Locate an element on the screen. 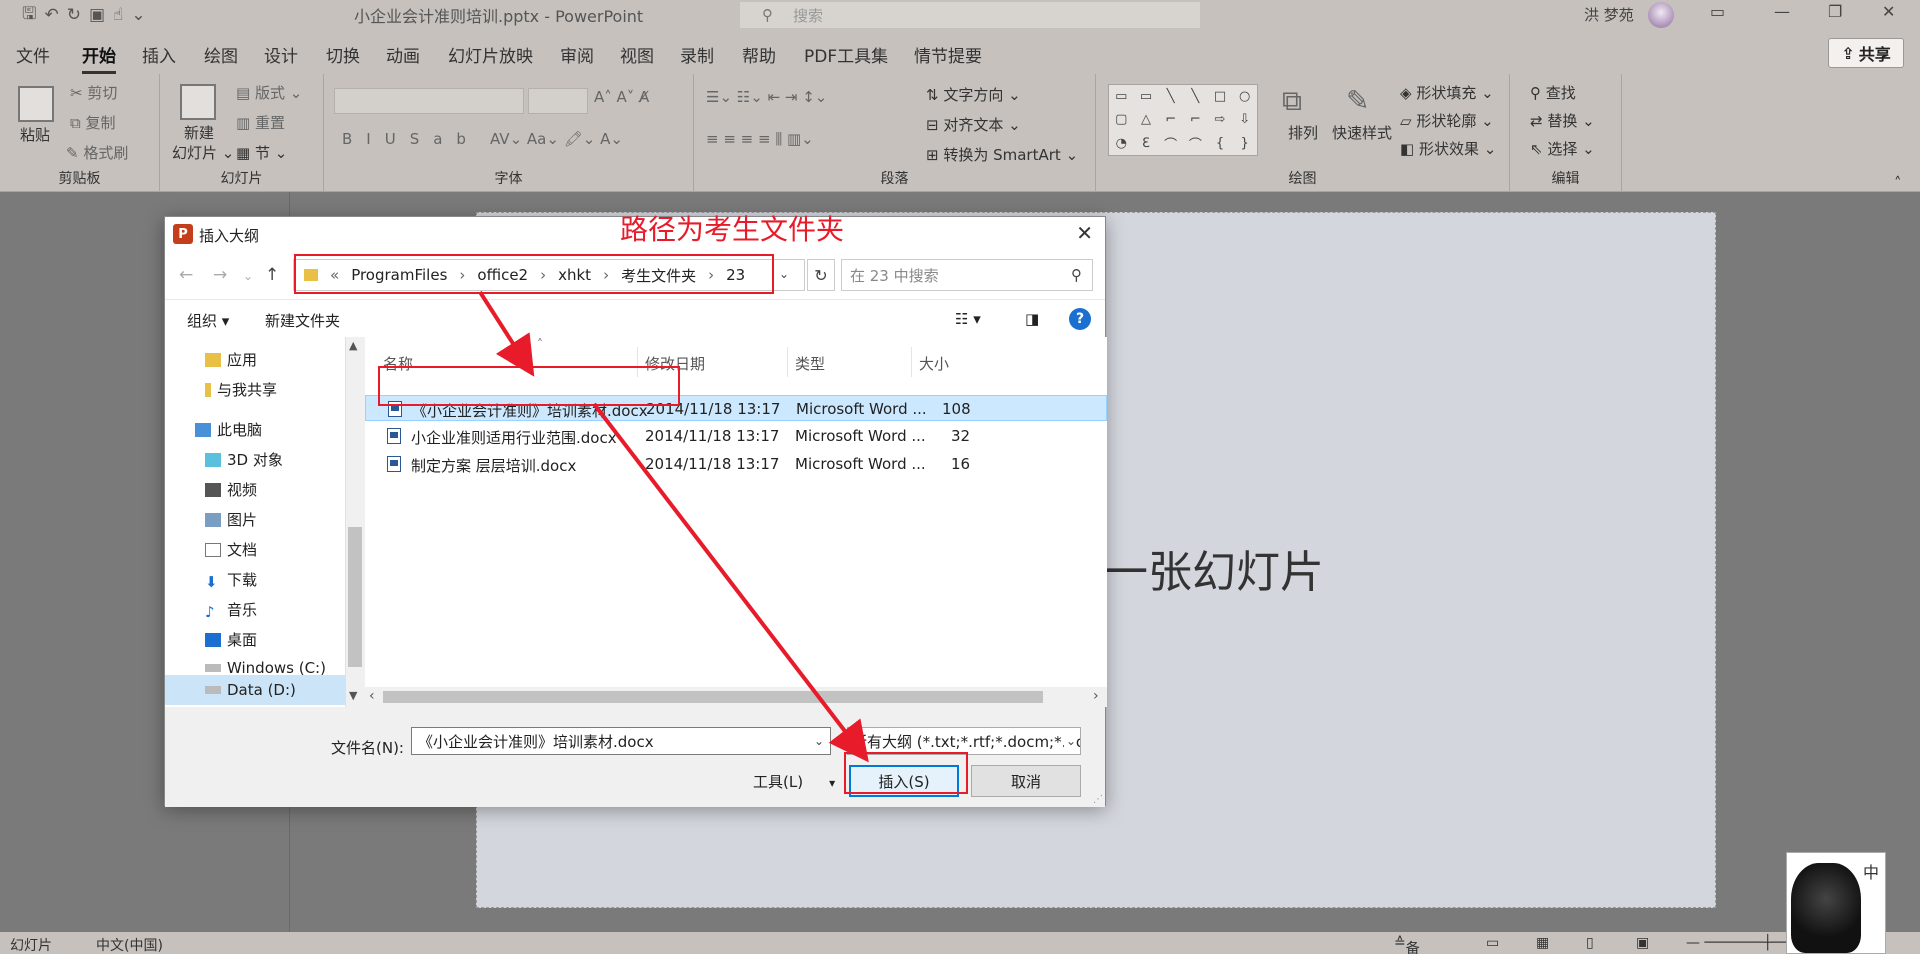 The image size is (1920, 954). smartart-button: ⊞ 转换为 SmartArt ⌄ is located at coordinates (1002, 154).